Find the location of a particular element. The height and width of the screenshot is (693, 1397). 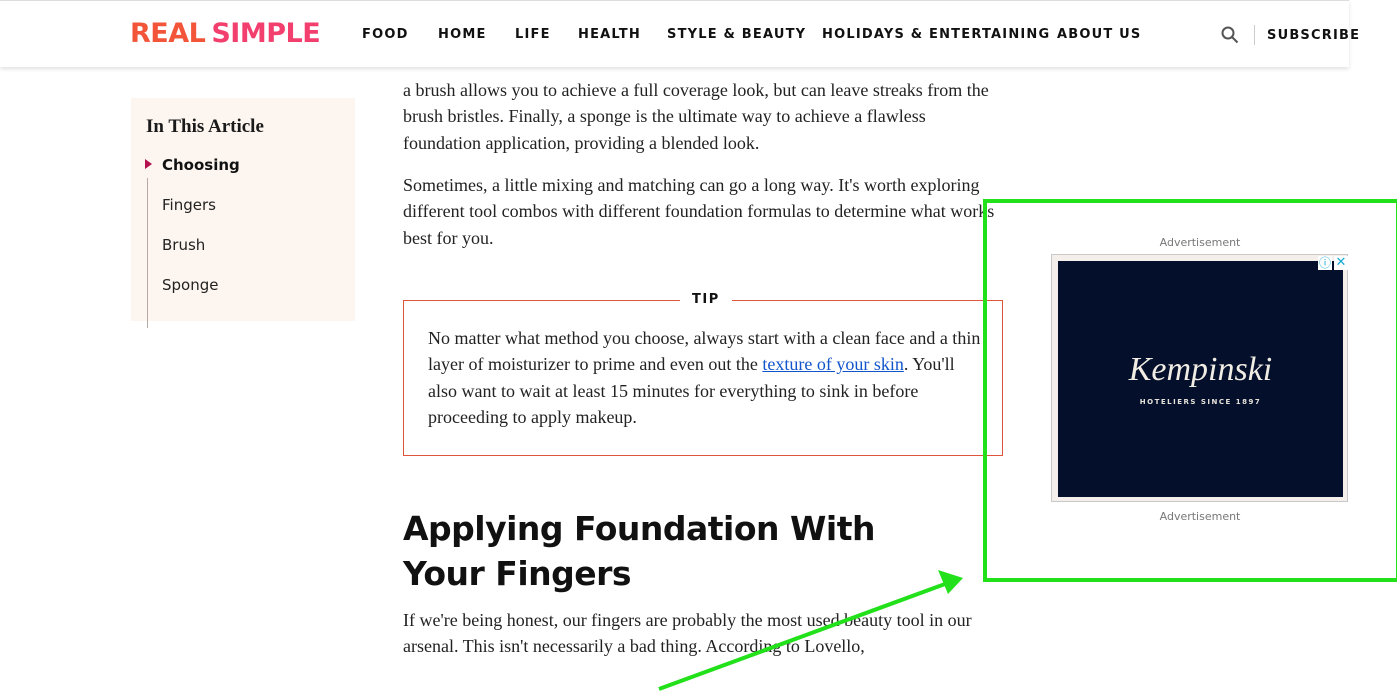

logo-simple: SIMPLE is located at coordinates (266, 33).